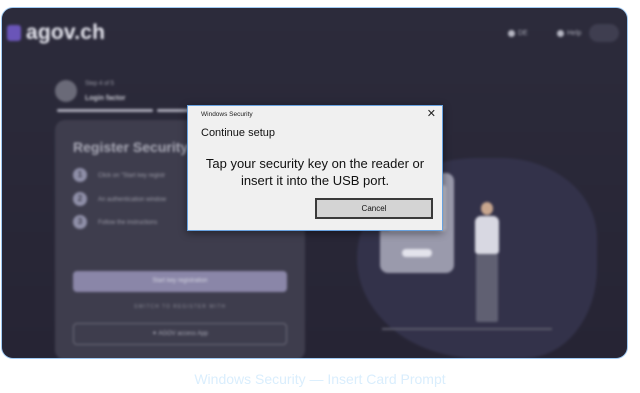 The image size is (640, 393). I want to click on help-link: Help, so click(569, 33).